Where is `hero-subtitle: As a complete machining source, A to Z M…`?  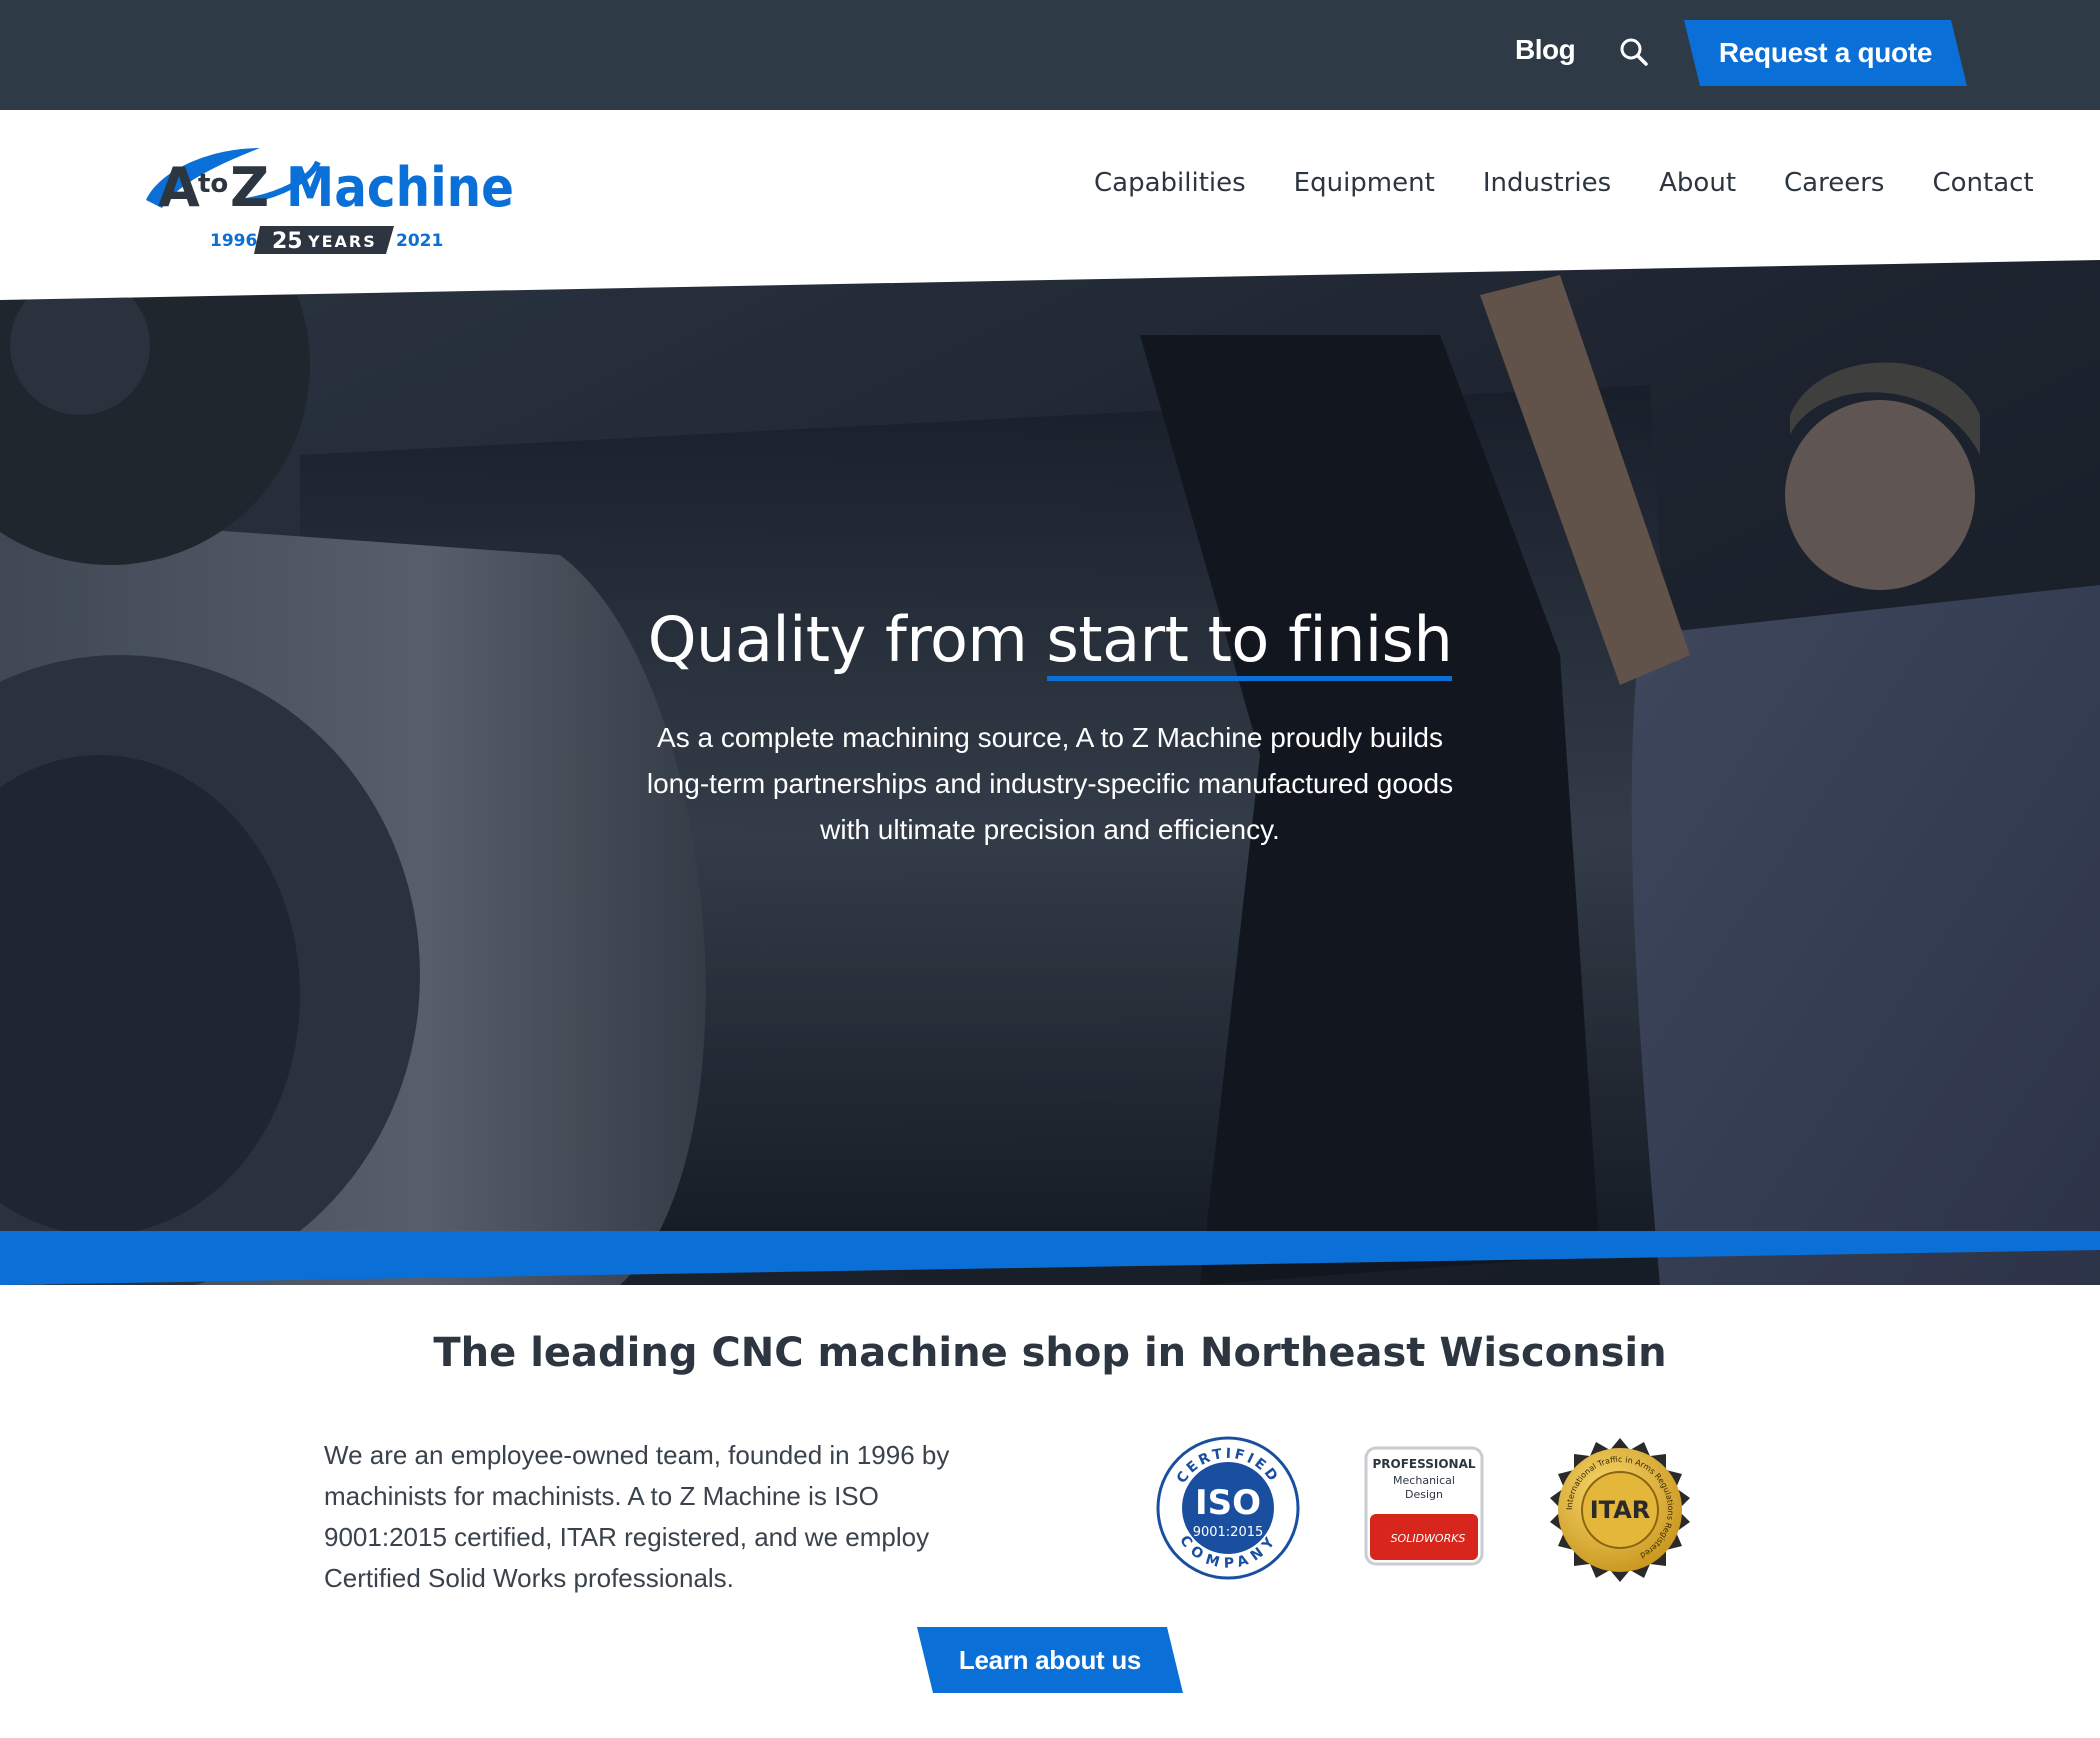
hero-subtitle: As a complete machining source, A to Z M… is located at coordinates (1050, 783).